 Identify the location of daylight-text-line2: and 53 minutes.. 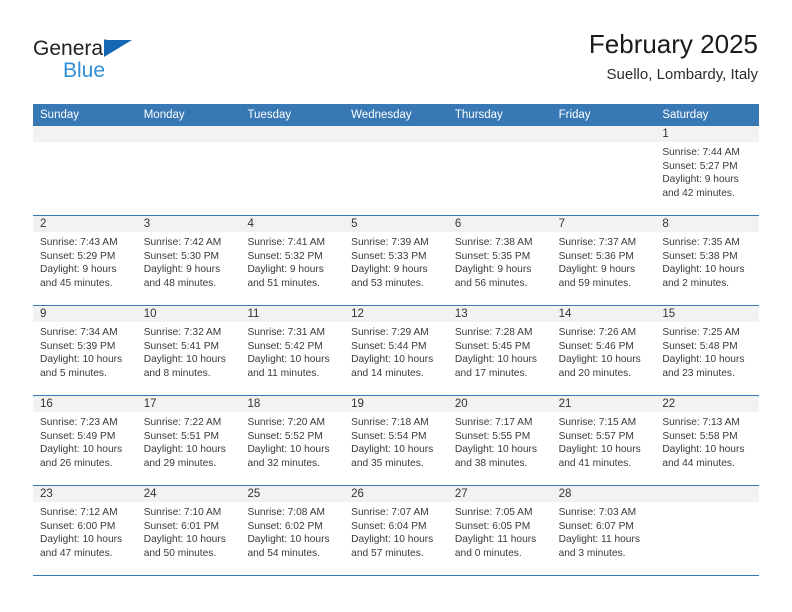
(387, 283).